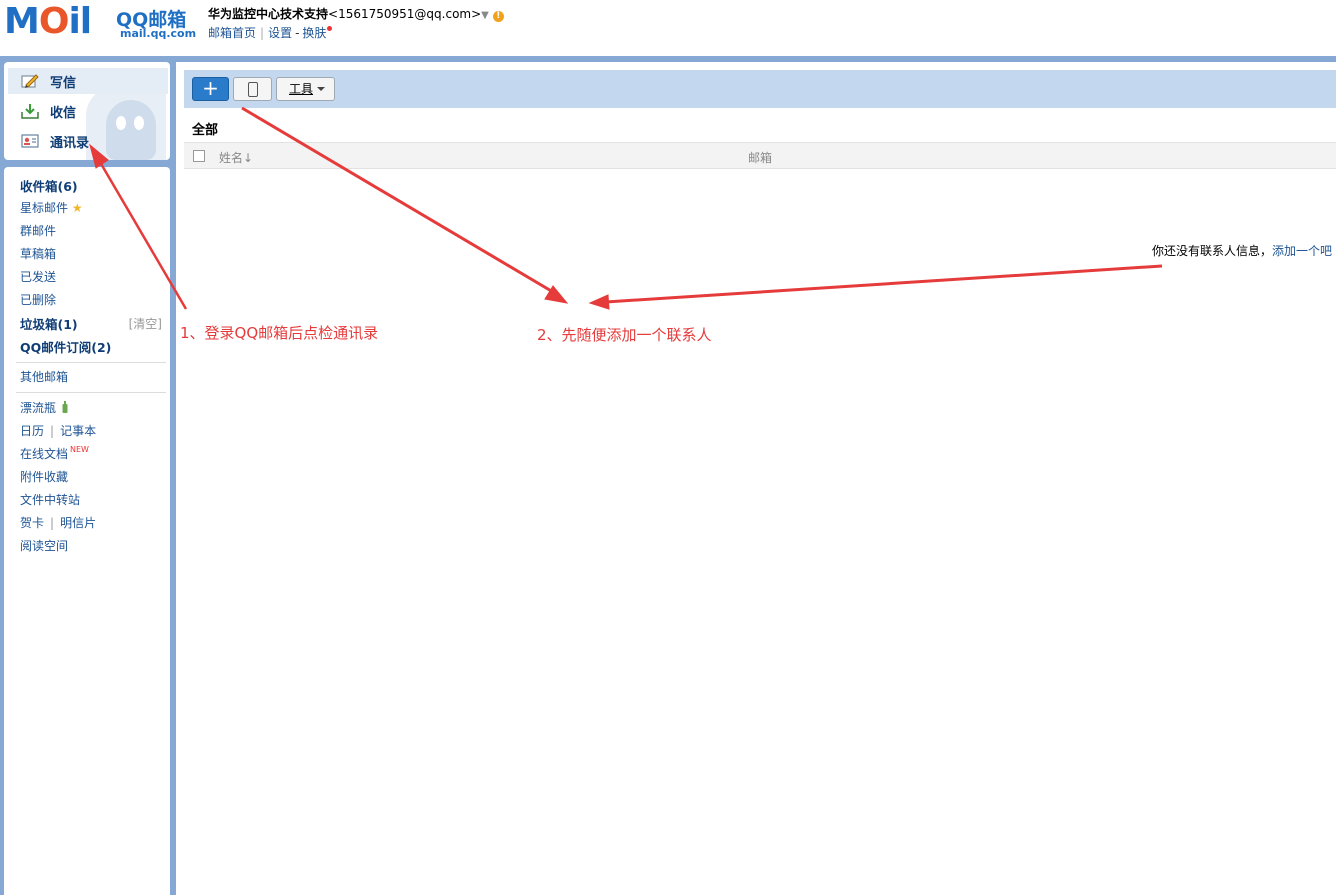 The width and height of the screenshot is (1336, 895). Describe the element at coordinates (32, 523) in the screenshot. I see `greeting-card-link: 贺卡` at that location.